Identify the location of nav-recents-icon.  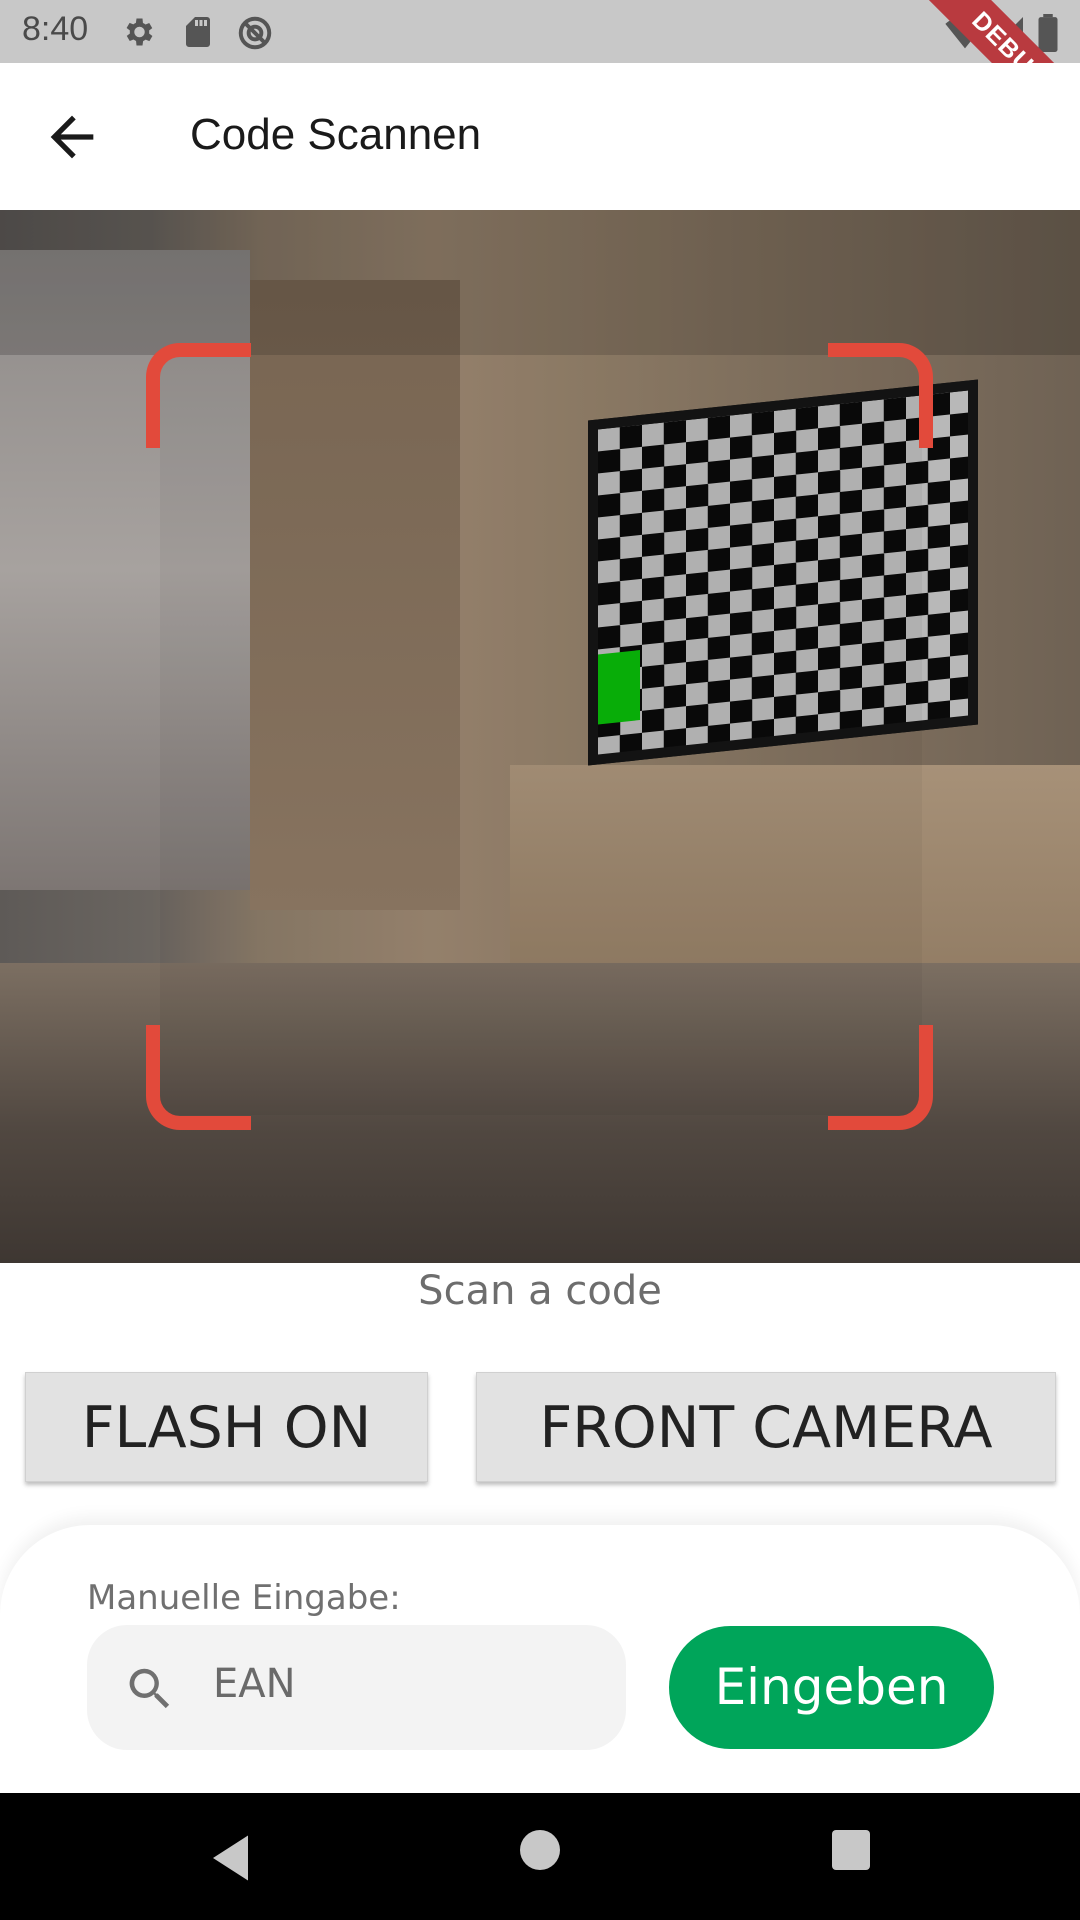
(851, 1850).